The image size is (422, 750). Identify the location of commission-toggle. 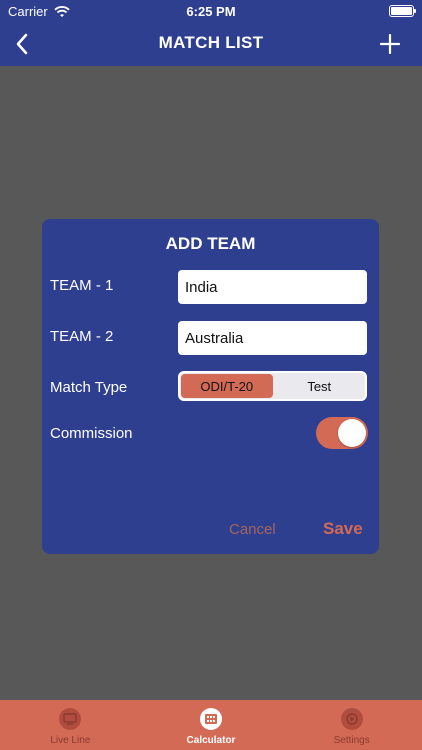
(342, 433).